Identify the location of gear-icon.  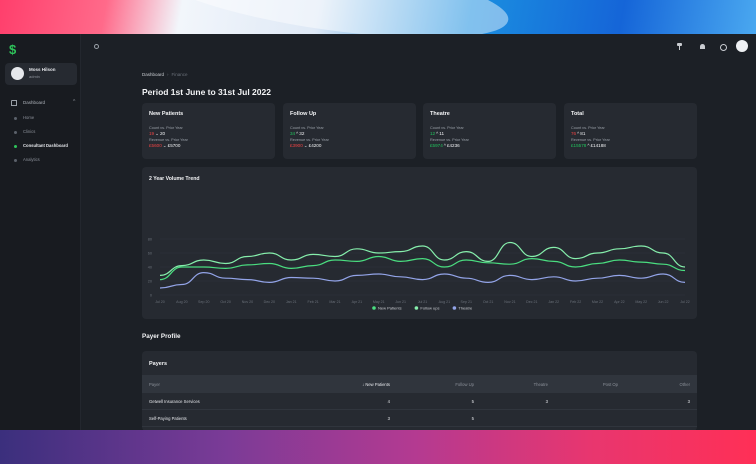
(723, 47).